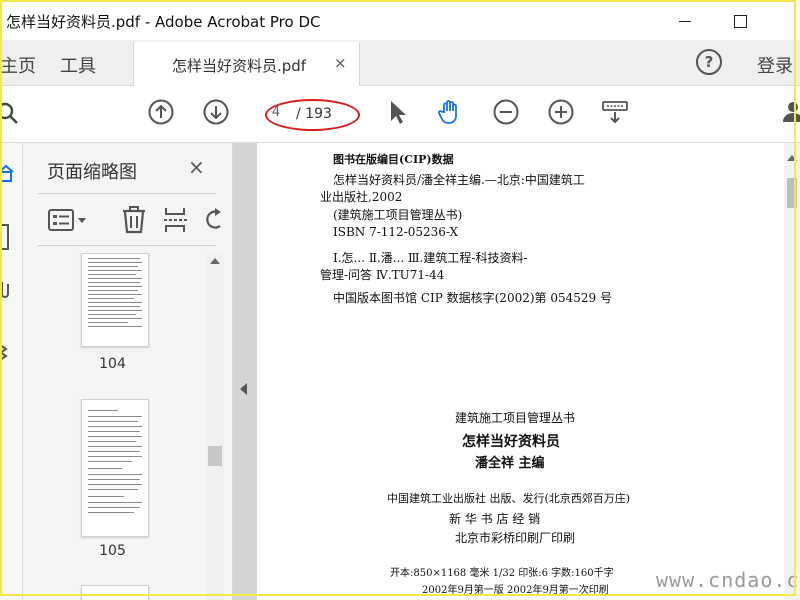  I want to click on trash-icon, so click(134, 220).